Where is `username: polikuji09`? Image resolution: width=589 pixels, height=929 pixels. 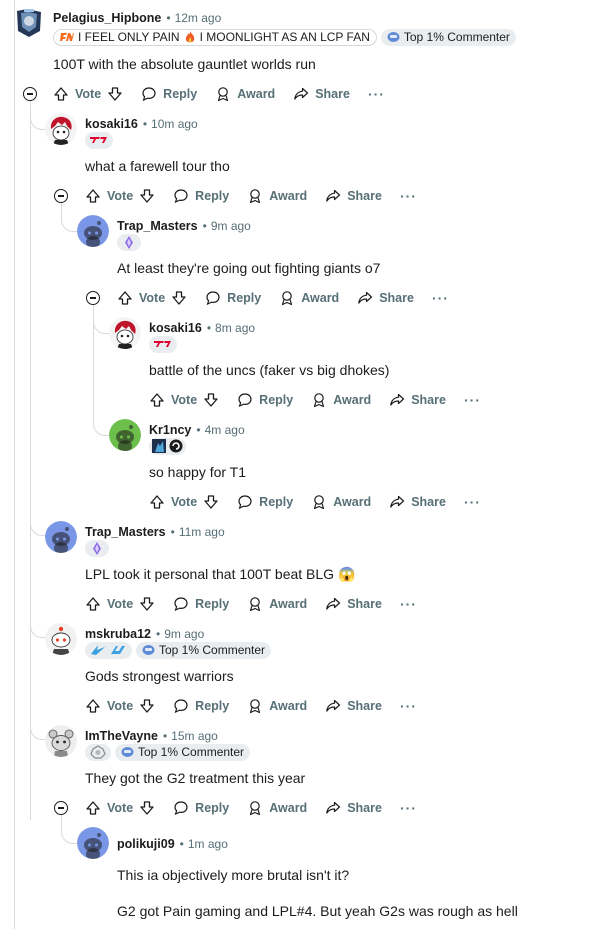
username: polikuji09 is located at coordinates (146, 844).